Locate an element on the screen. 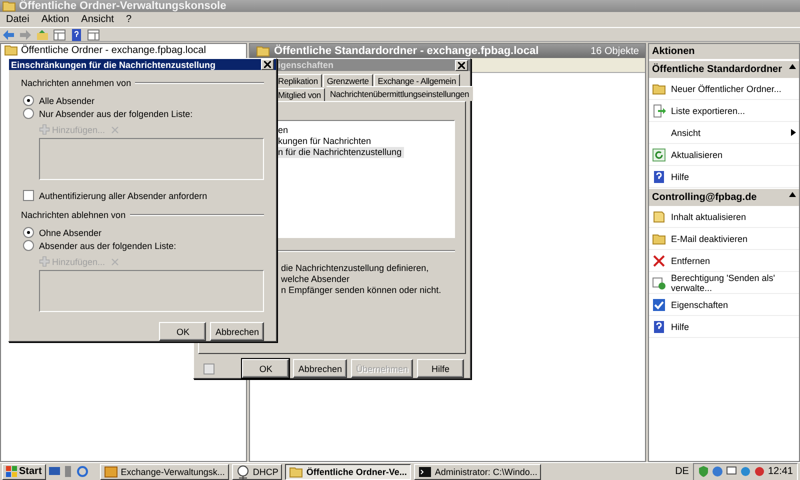  tree-item: Öffentliche Ordner - exchange.fpbag.local is located at coordinates (113, 50).